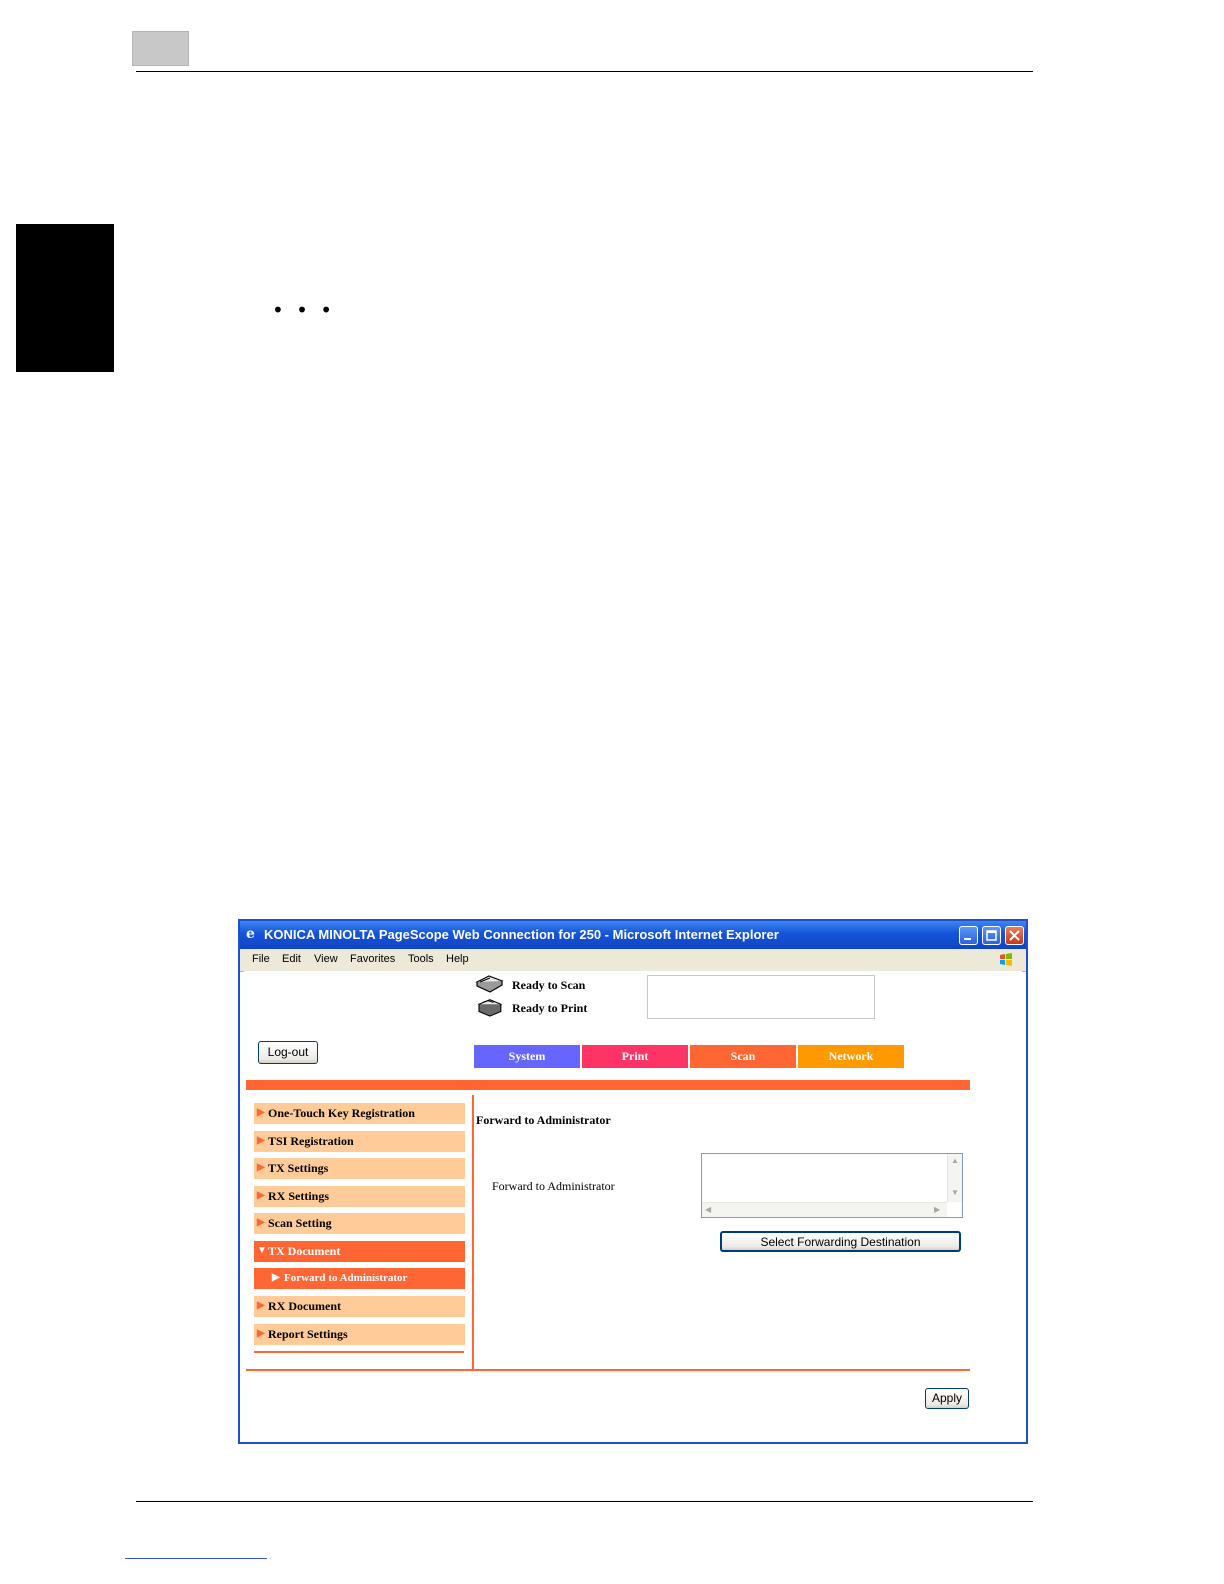  I want to click on sidebar-divider, so click(473, 1232).